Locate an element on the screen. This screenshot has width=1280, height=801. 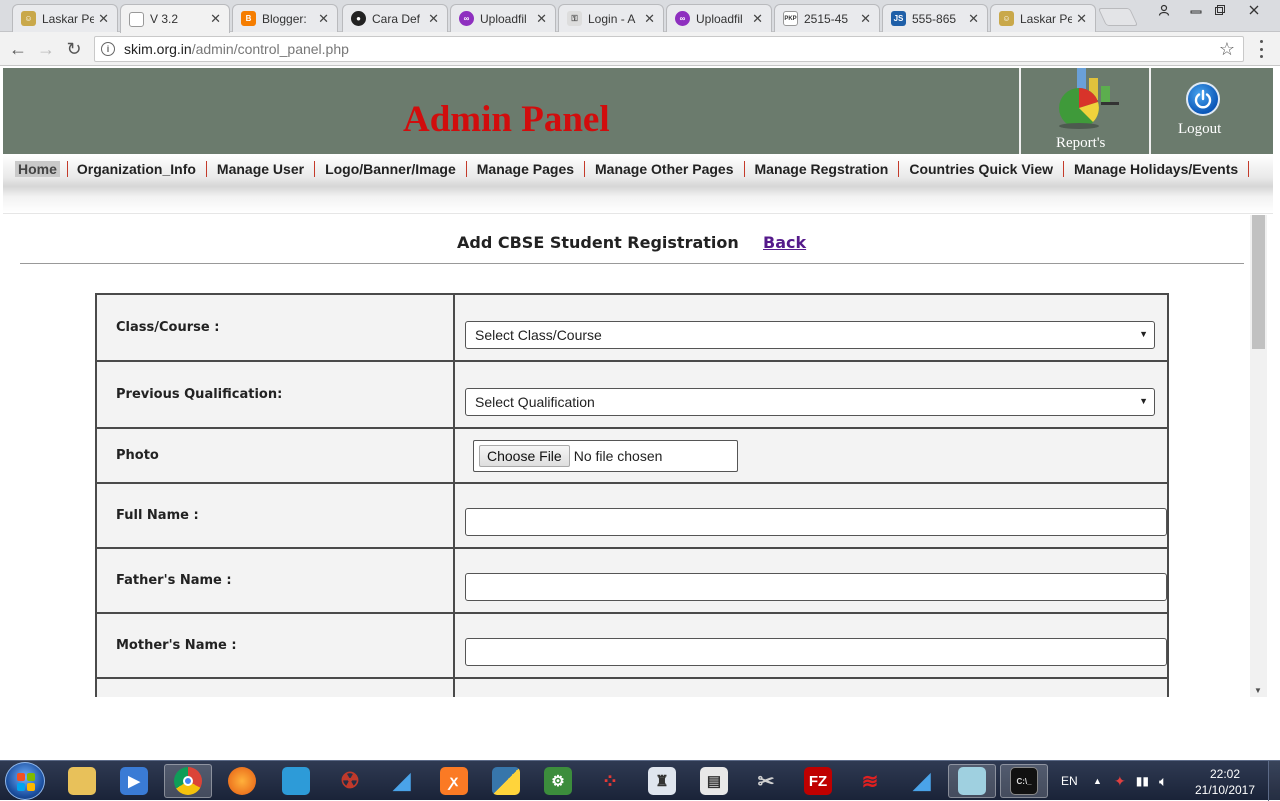
taskbar-notepad is located at coordinates (972, 781).